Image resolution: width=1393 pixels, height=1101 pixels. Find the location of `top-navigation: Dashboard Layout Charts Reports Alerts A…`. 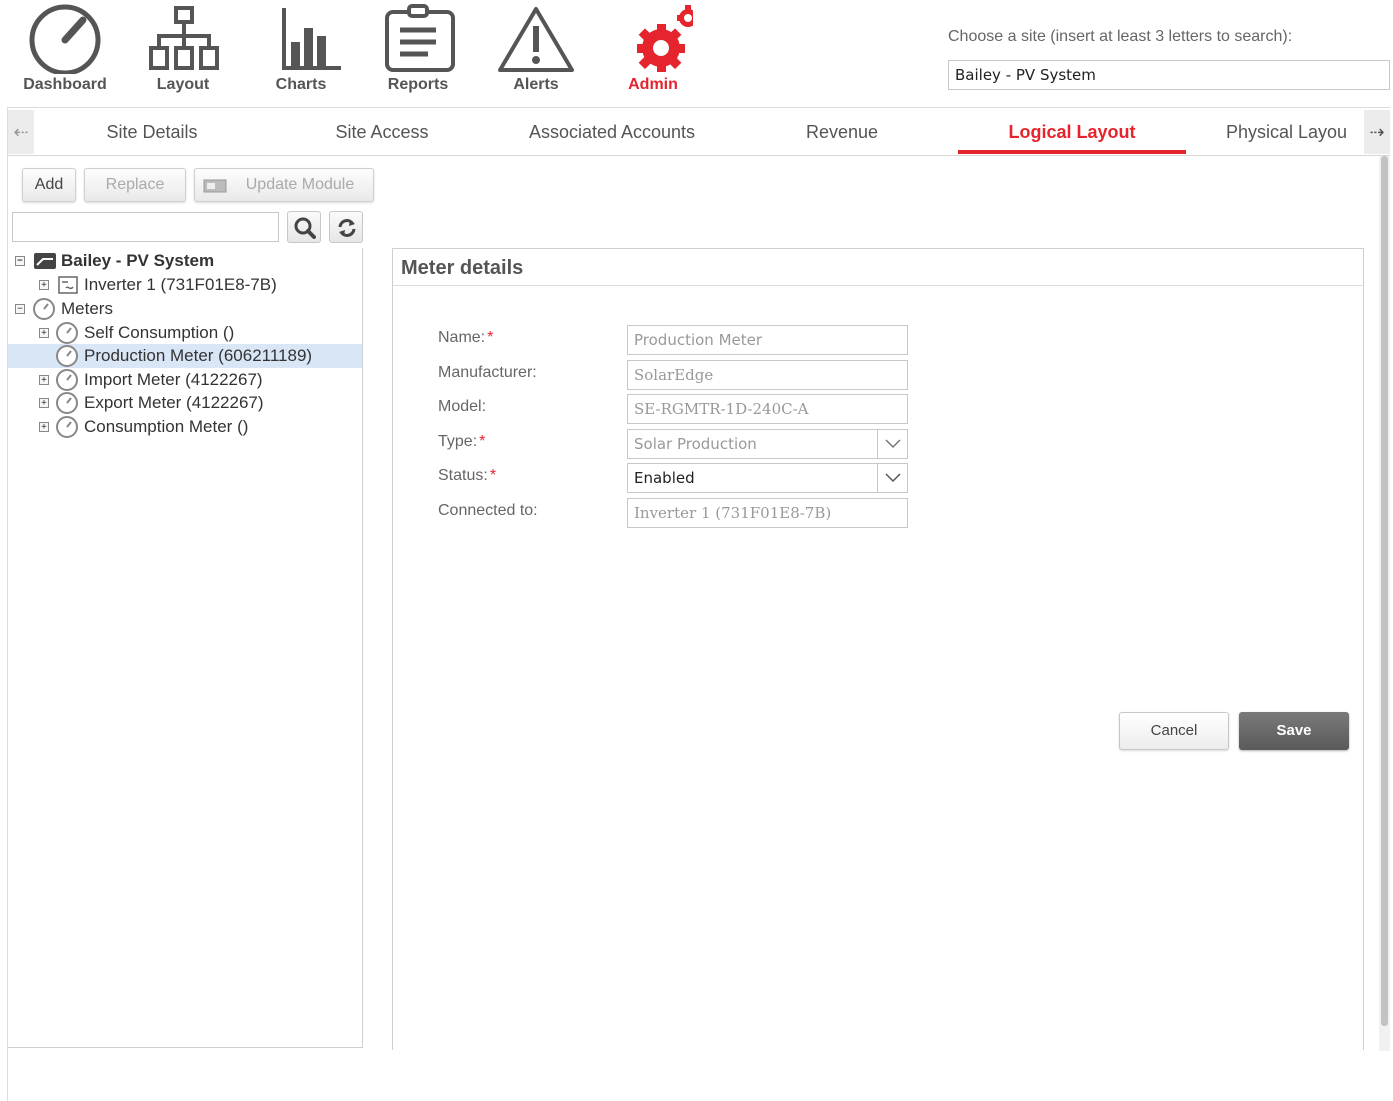

top-navigation: Dashboard Layout Charts Reports Alerts A… is located at coordinates (470, 52).